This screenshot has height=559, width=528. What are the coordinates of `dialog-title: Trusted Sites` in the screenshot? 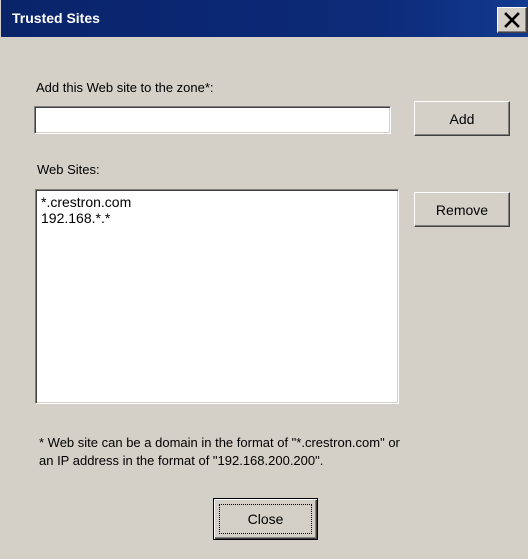 It's located at (56, 18).